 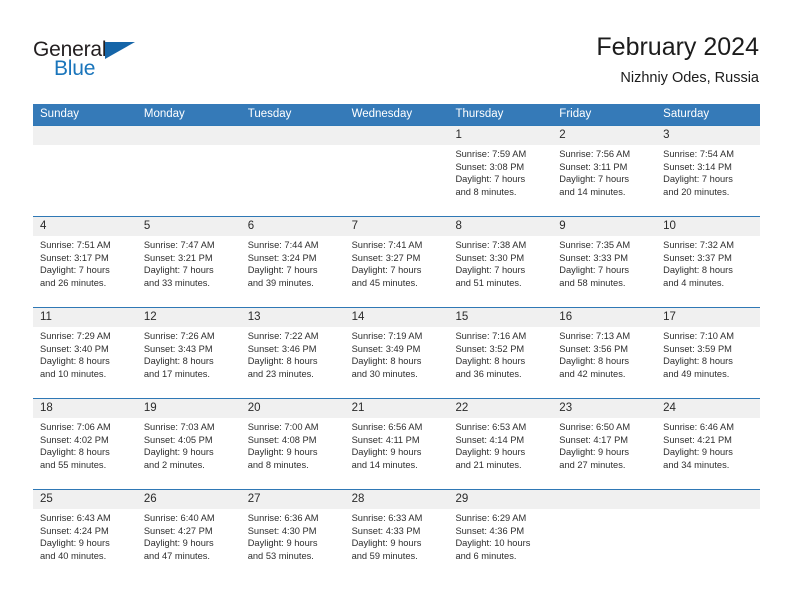 What do you see at coordinates (500, 499) in the screenshot?
I see `day-number: 29` at bounding box center [500, 499].